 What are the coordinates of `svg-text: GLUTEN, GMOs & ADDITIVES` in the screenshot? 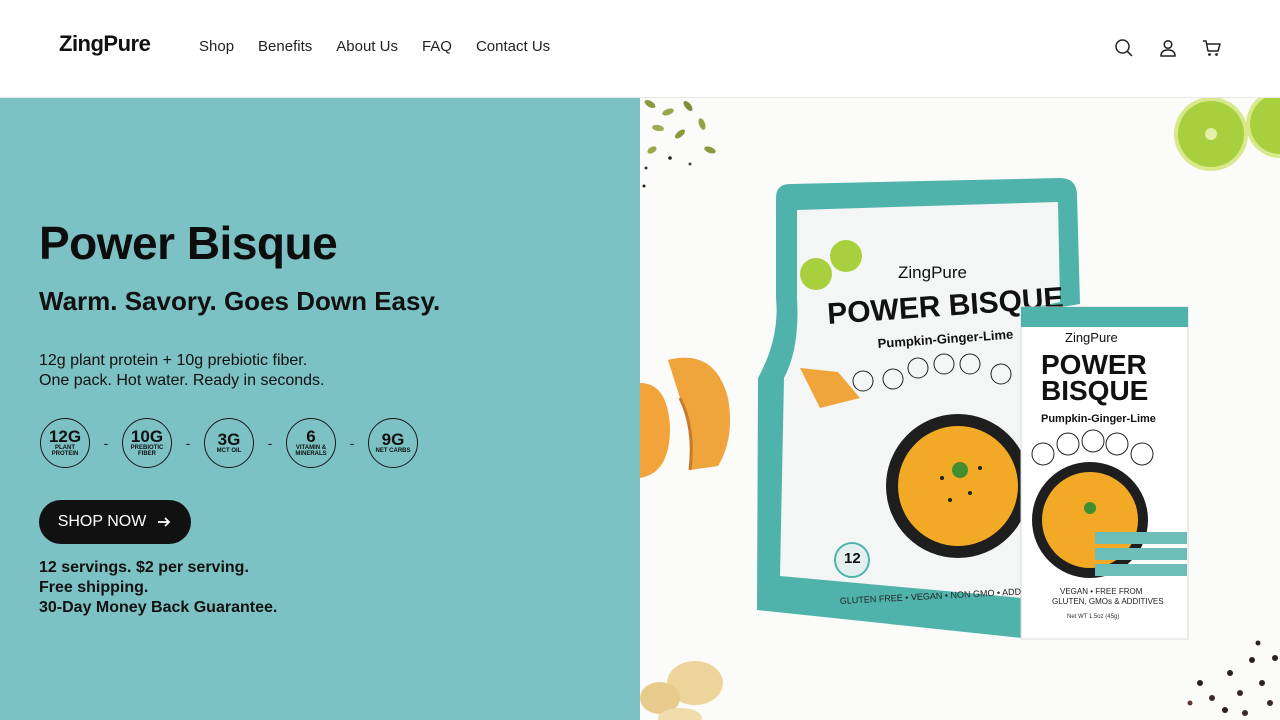 It's located at (1108, 601).